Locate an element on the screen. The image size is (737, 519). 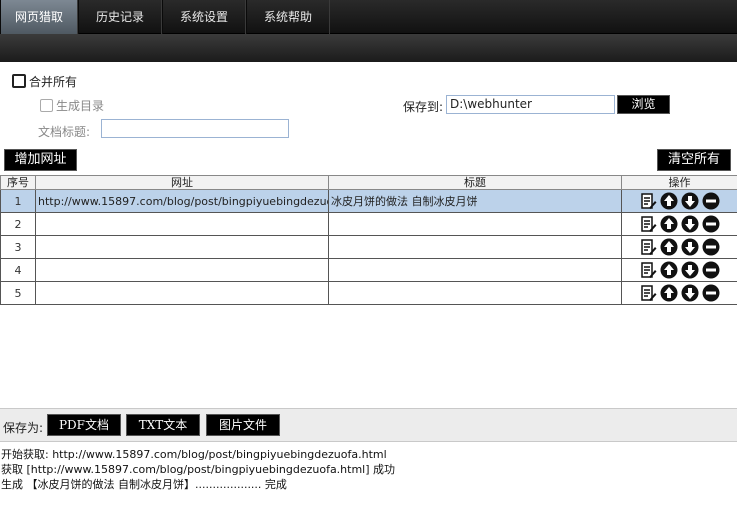
save-to-label: 保存到: is located at coordinates (423, 107).